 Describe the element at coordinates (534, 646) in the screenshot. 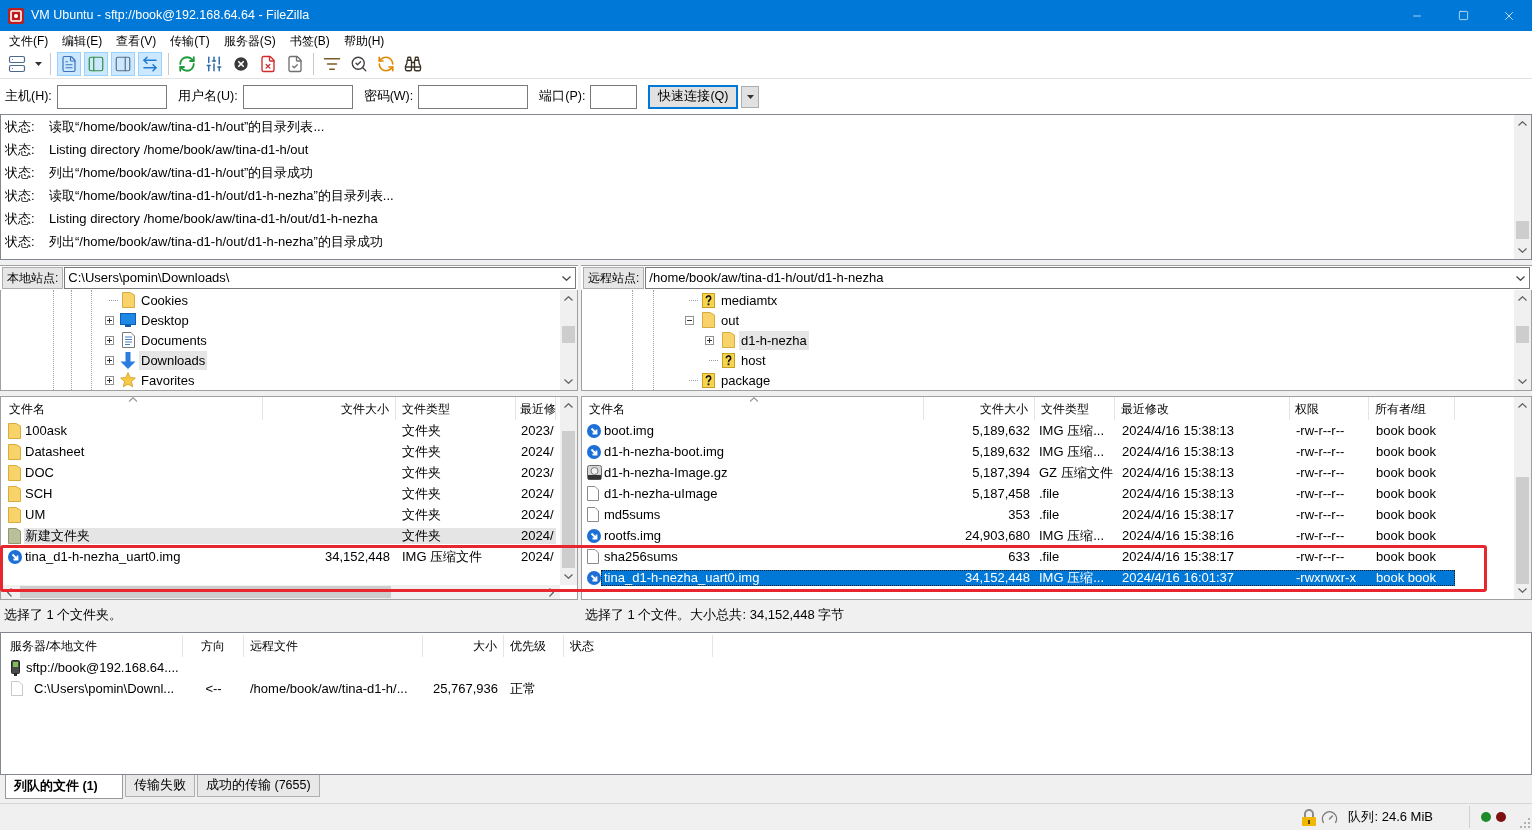

I see `column-header: 优先级` at that location.